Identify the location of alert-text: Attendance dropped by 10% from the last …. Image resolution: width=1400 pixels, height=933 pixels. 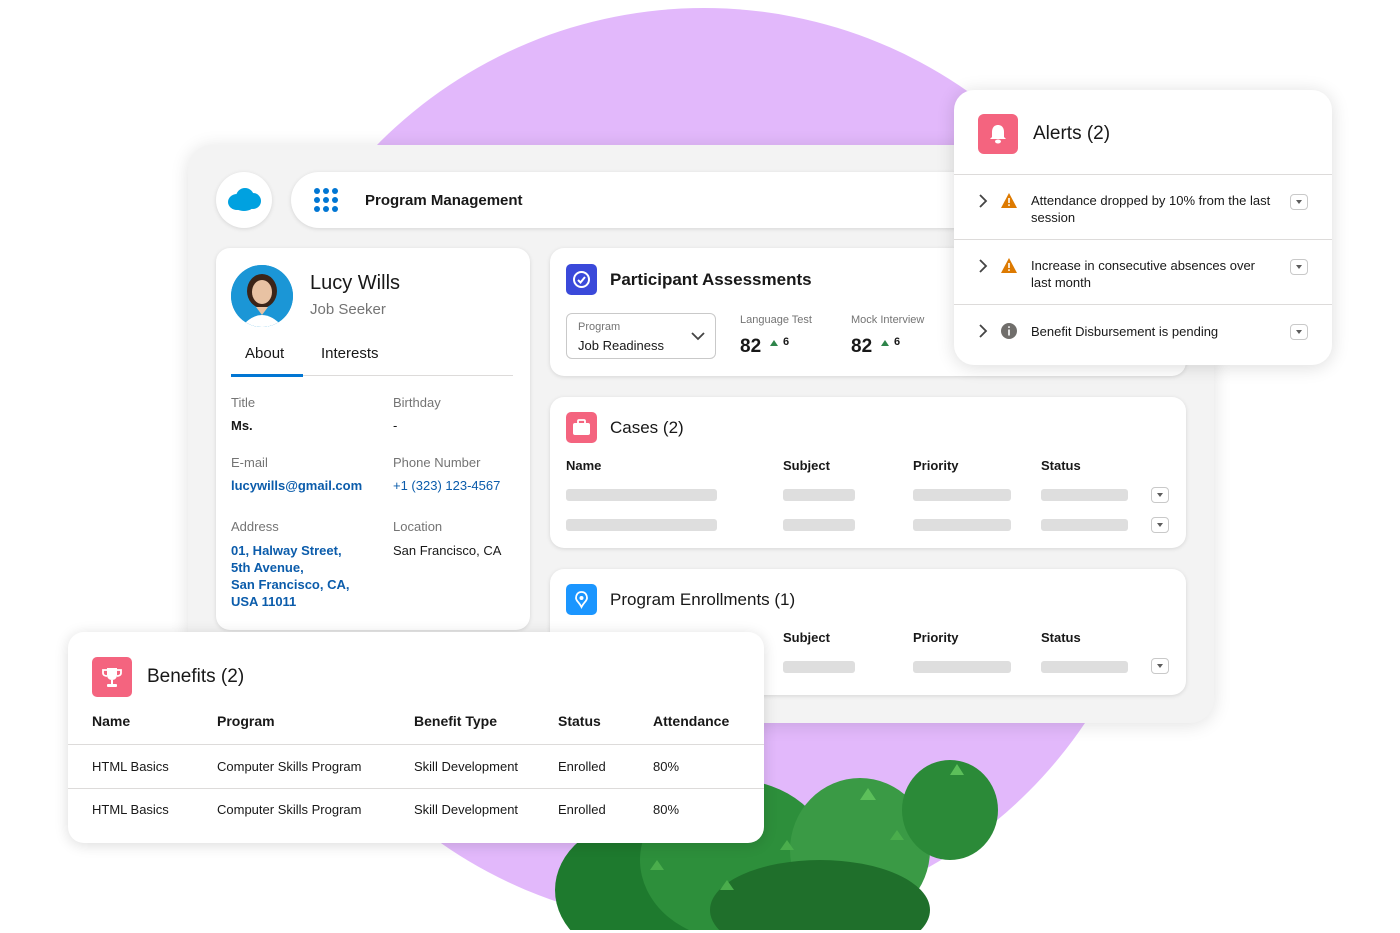
(1151, 209).